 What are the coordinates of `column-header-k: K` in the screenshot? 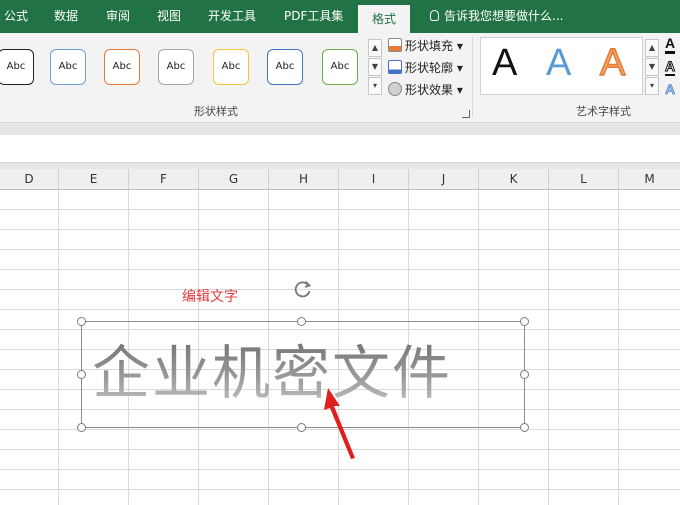 It's located at (514, 179).